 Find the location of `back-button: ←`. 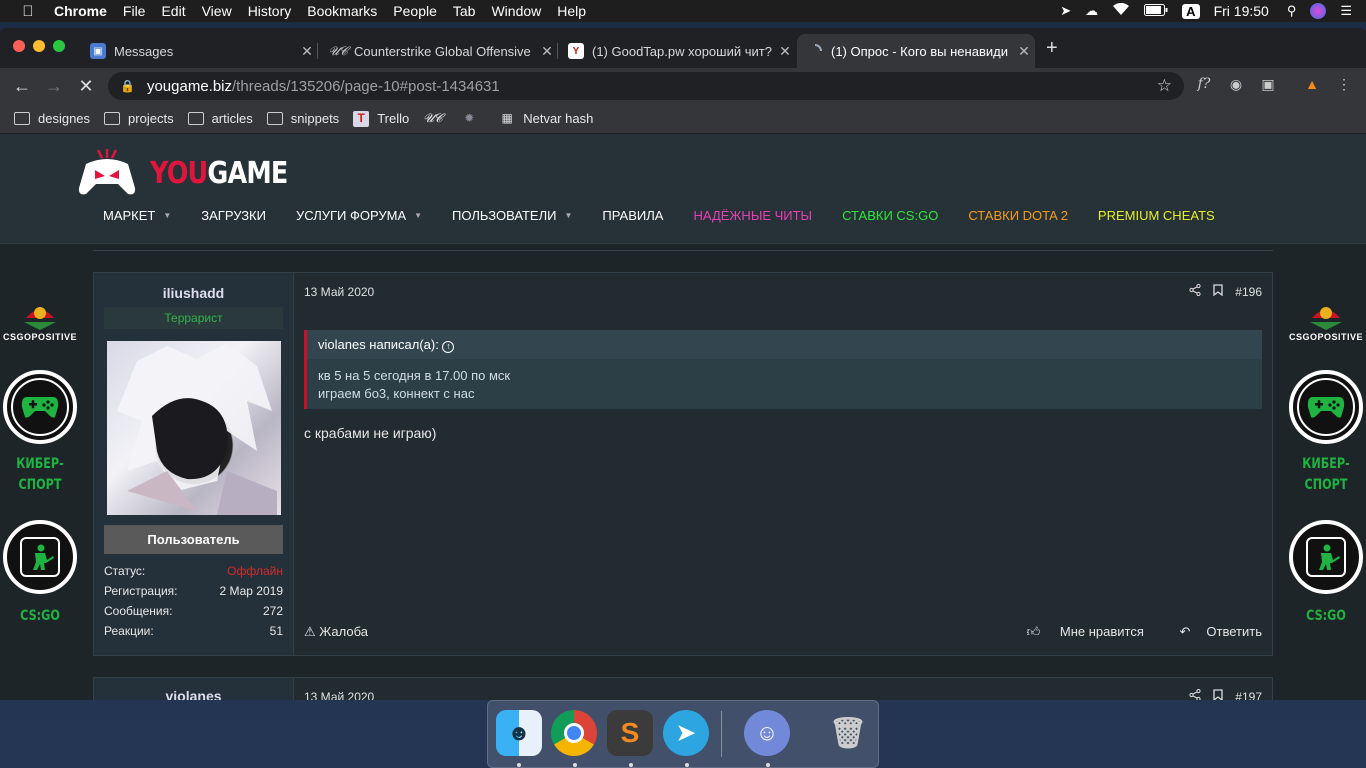

back-button: ← is located at coordinates (22, 86).